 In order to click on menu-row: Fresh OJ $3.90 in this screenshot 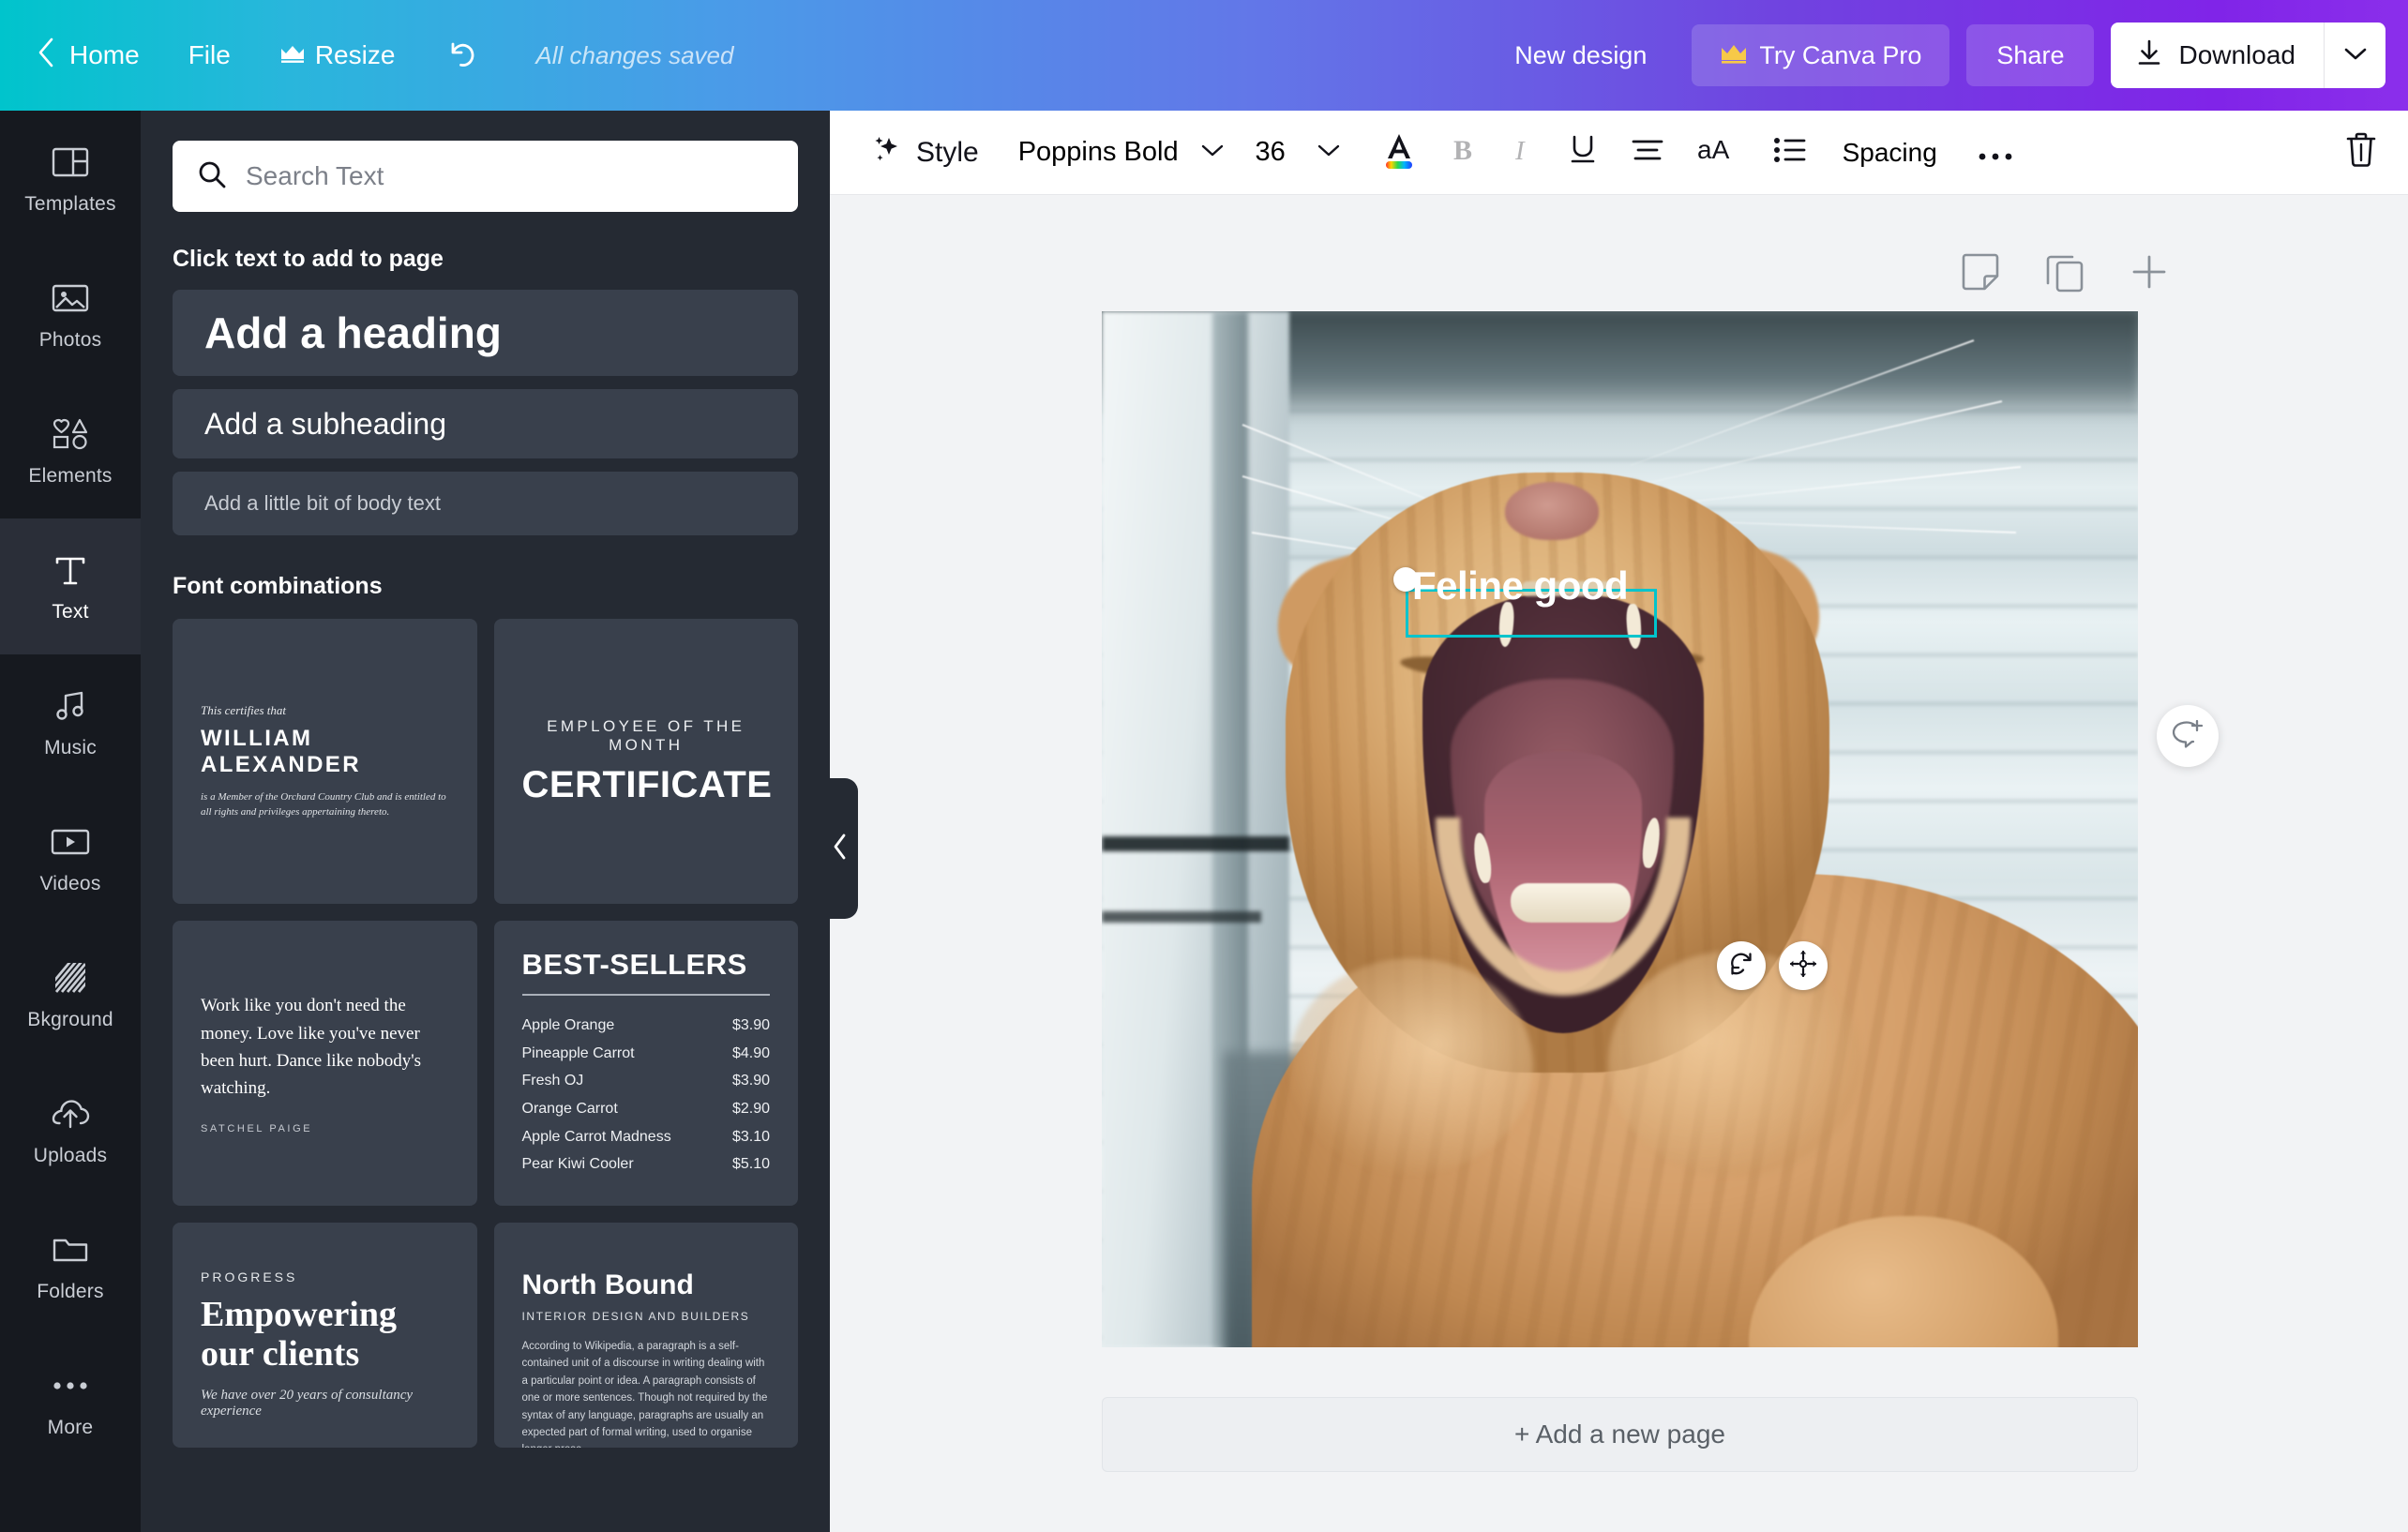, I will do `click(646, 1081)`.